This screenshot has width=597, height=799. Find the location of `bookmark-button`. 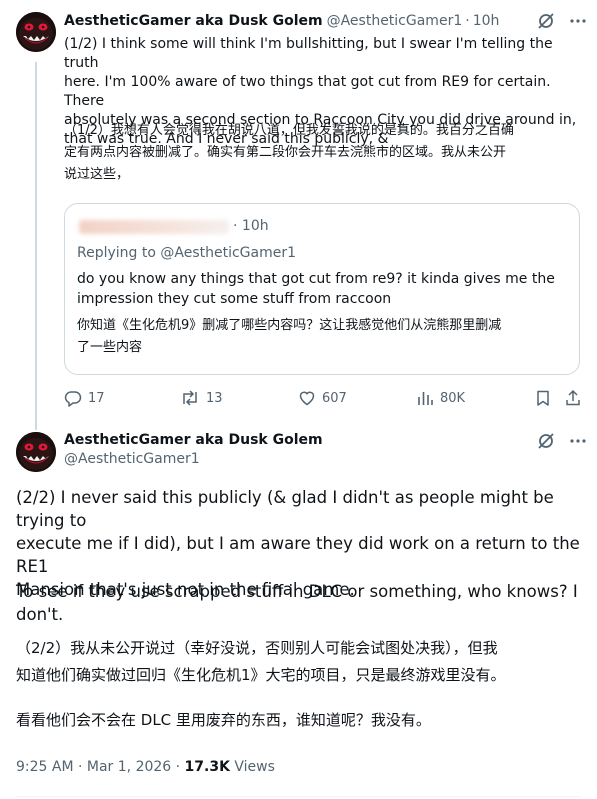

bookmark-button is located at coordinates (543, 398).